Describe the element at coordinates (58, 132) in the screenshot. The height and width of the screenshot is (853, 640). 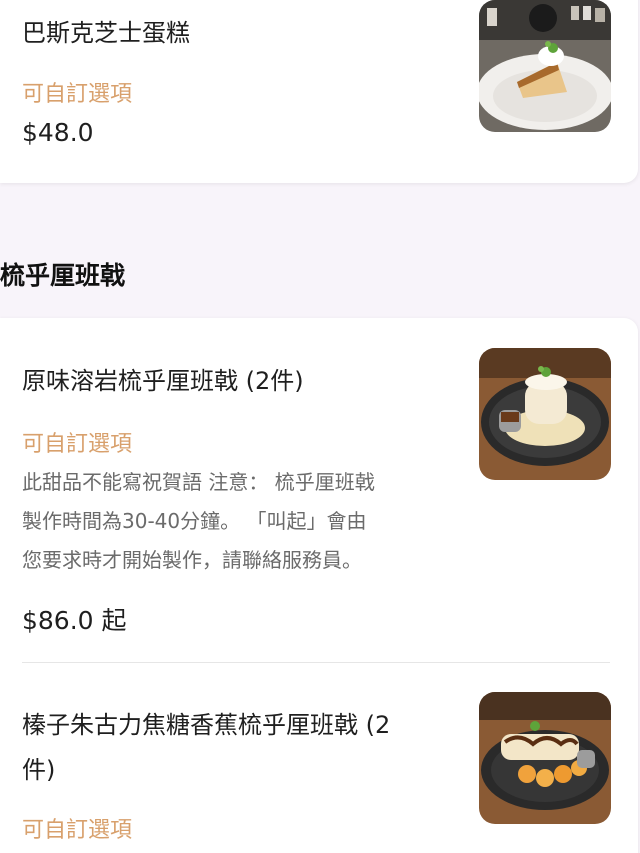
I see `item-price: $48.0` at that location.